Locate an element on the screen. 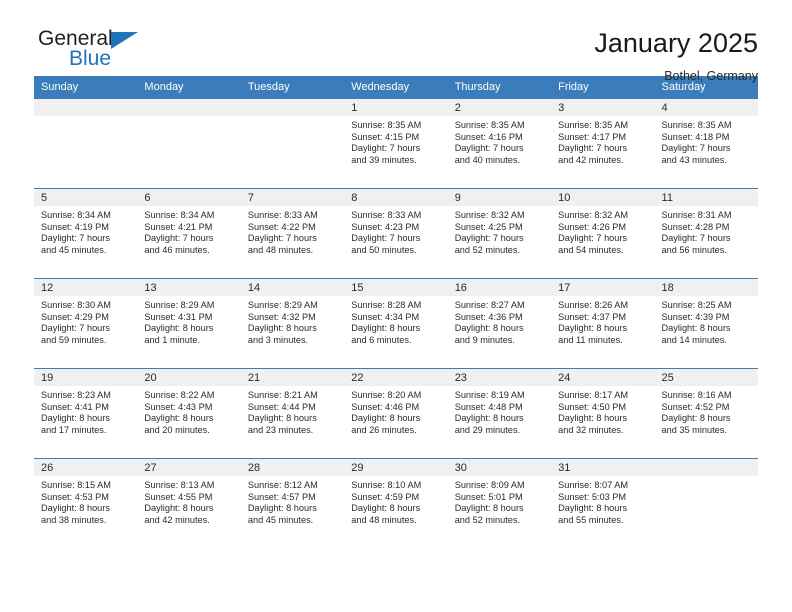  day-detail-line: and 52 minutes. is located at coordinates (487, 519).